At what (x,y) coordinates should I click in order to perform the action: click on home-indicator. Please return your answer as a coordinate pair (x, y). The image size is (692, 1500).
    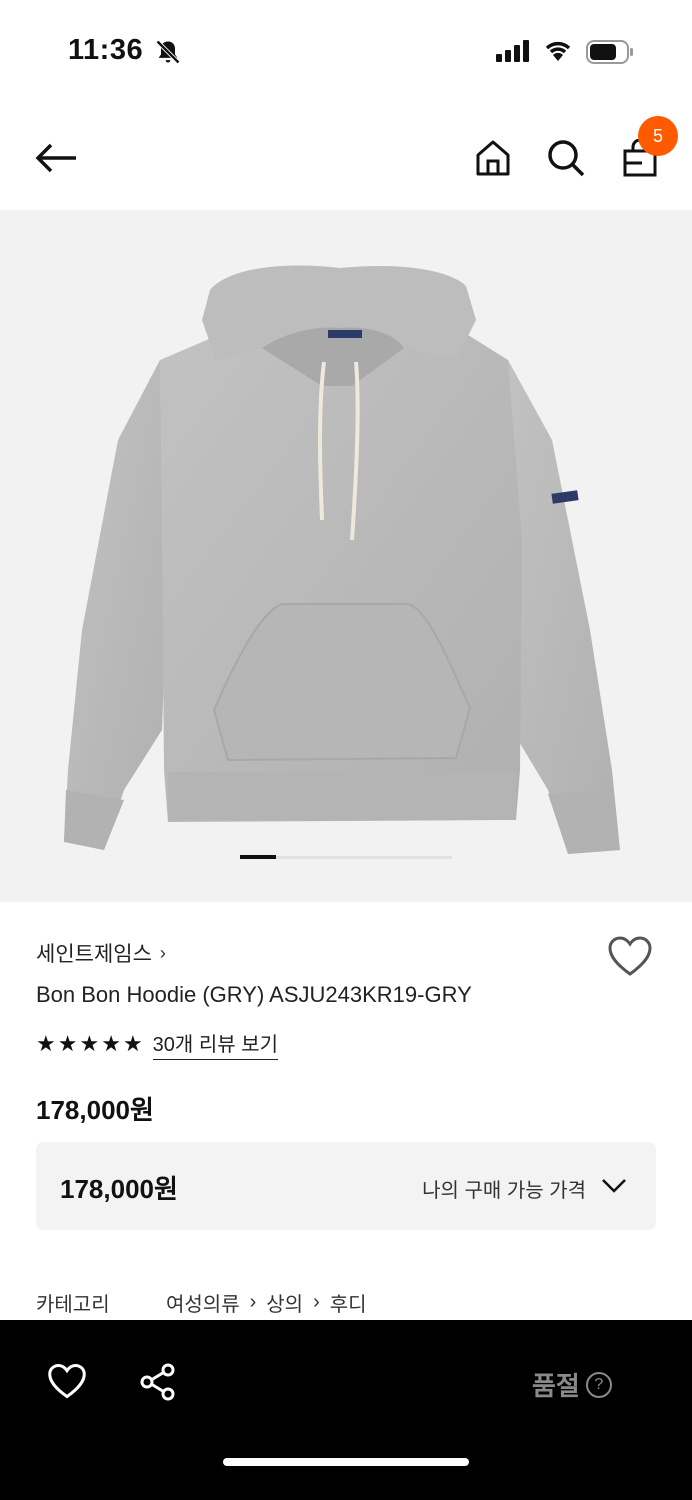
    Looking at the image, I should click on (346, 1462).